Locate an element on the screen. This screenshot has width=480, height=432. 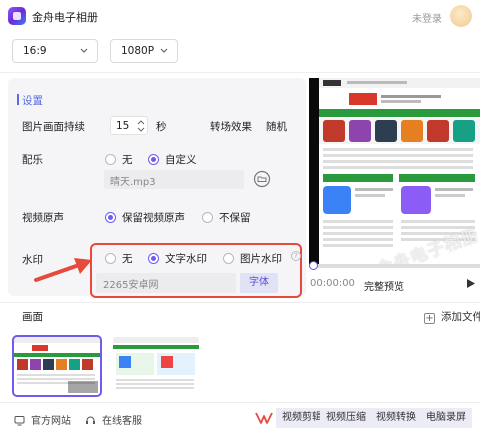
video-convert-button: 视频转换 is located at coordinates (396, 418).